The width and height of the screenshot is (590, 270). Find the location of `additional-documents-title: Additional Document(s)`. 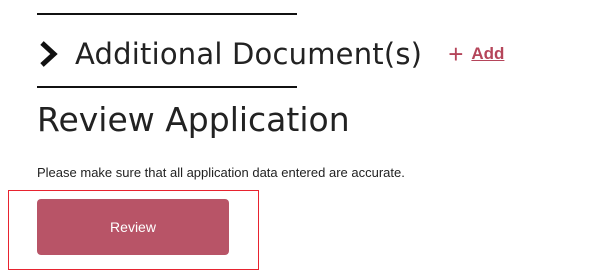

additional-documents-title: Additional Document(s) is located at coordinates (249, 54).